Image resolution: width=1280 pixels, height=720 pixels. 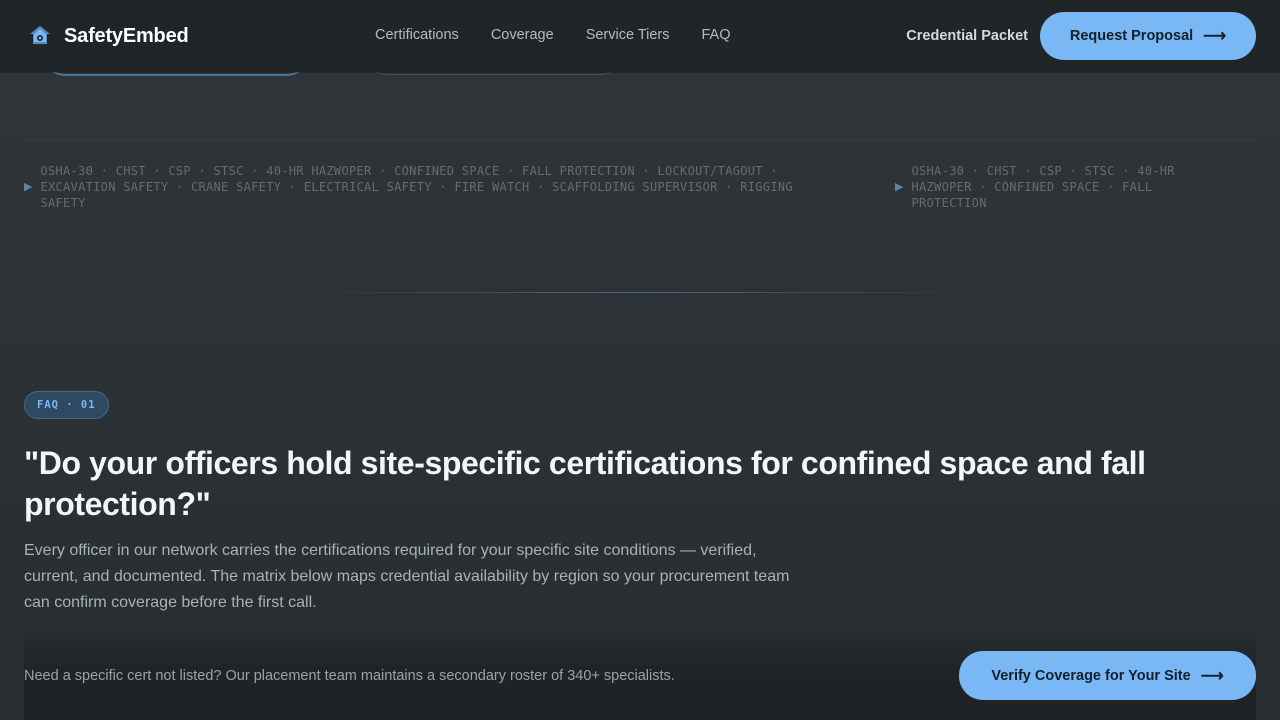 I want to click on request-proposal-button: Request Proposal ⟶, so click(x=1148, y=36).